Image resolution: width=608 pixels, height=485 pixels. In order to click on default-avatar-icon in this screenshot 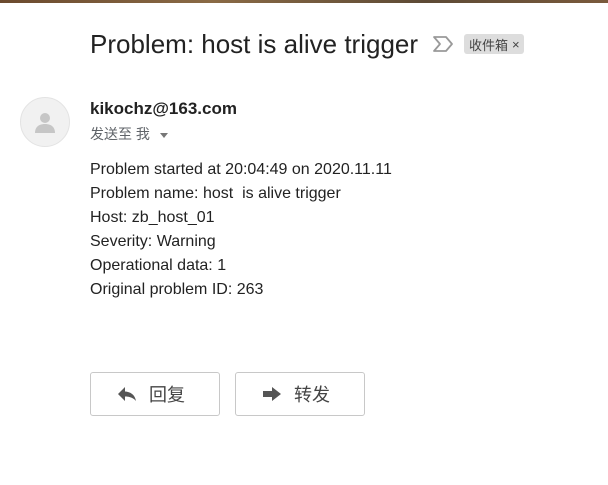, I will do `click(45, 122)`.